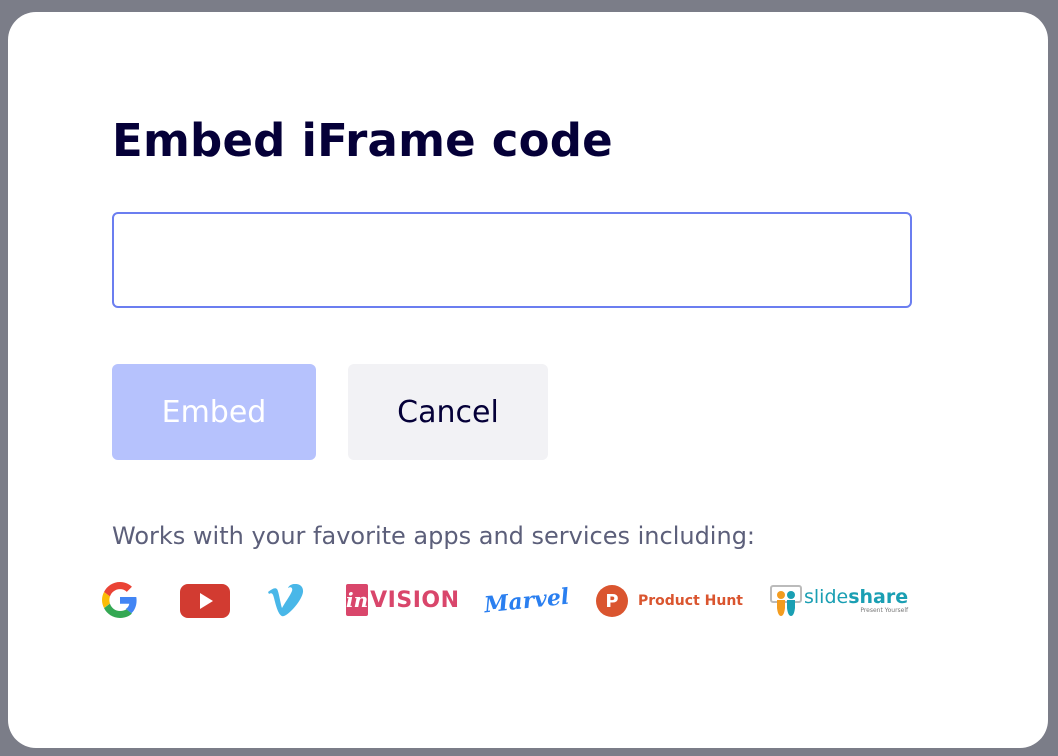 Image resolution: width=1058 pixels, height=756 pixels. I want to click on slideshare-icon, so click(786, 600).